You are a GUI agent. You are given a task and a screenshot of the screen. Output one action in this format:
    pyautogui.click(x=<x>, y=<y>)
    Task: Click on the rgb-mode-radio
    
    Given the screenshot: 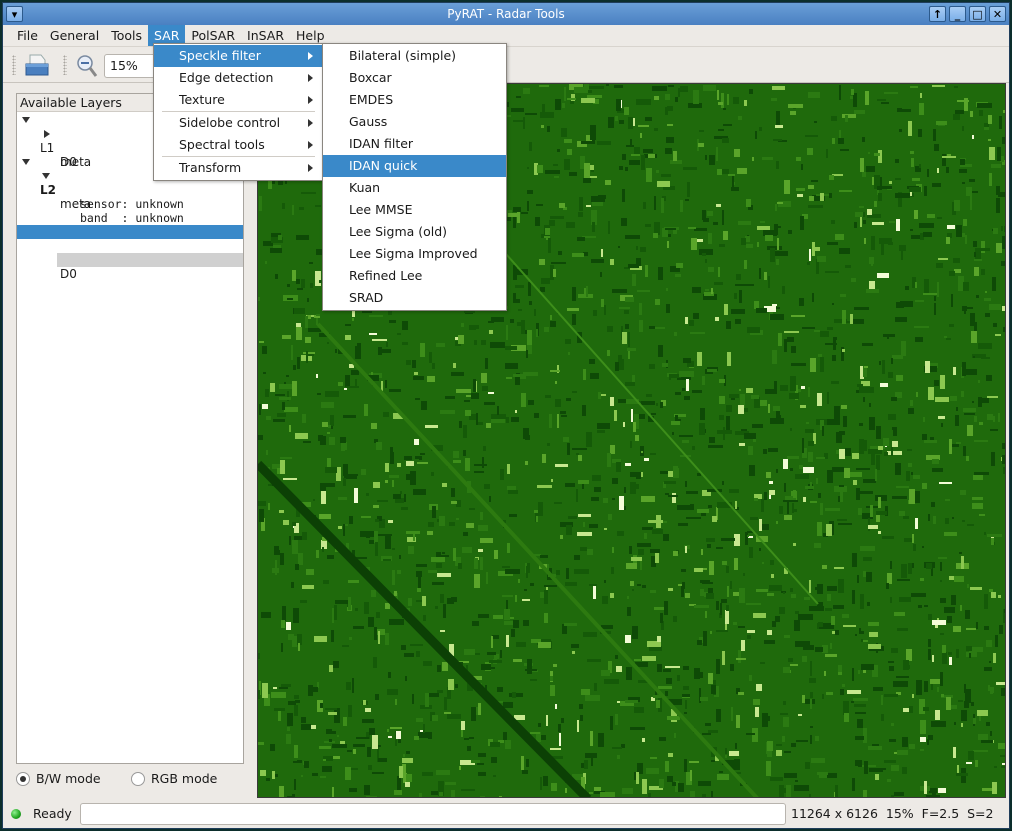 What is the action you would take?
    pyautogui.click(x=138, y=778)
    